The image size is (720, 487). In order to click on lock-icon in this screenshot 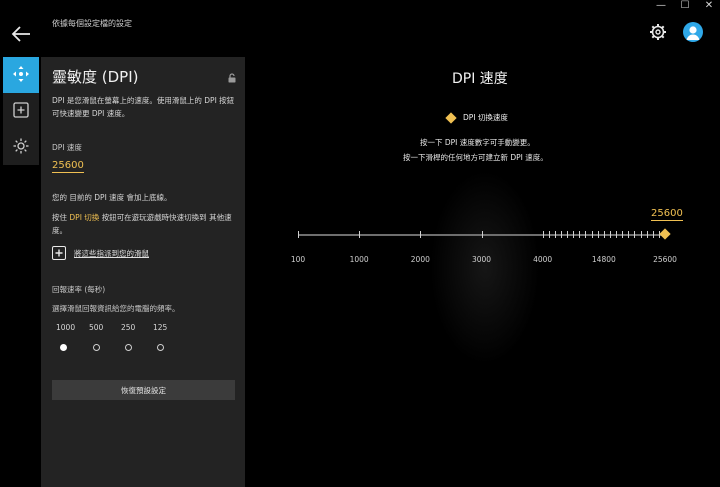, I will do `click(232, 78)`.